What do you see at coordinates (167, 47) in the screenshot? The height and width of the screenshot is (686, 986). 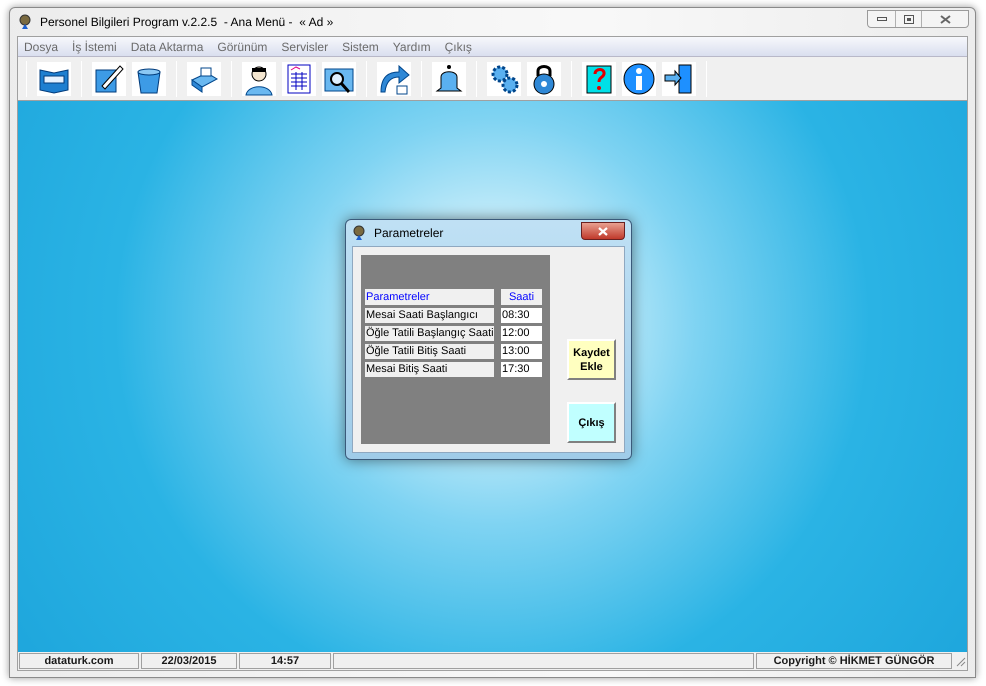 I see `menu-item: Data Aktarma` at bounding box center [167, 47].